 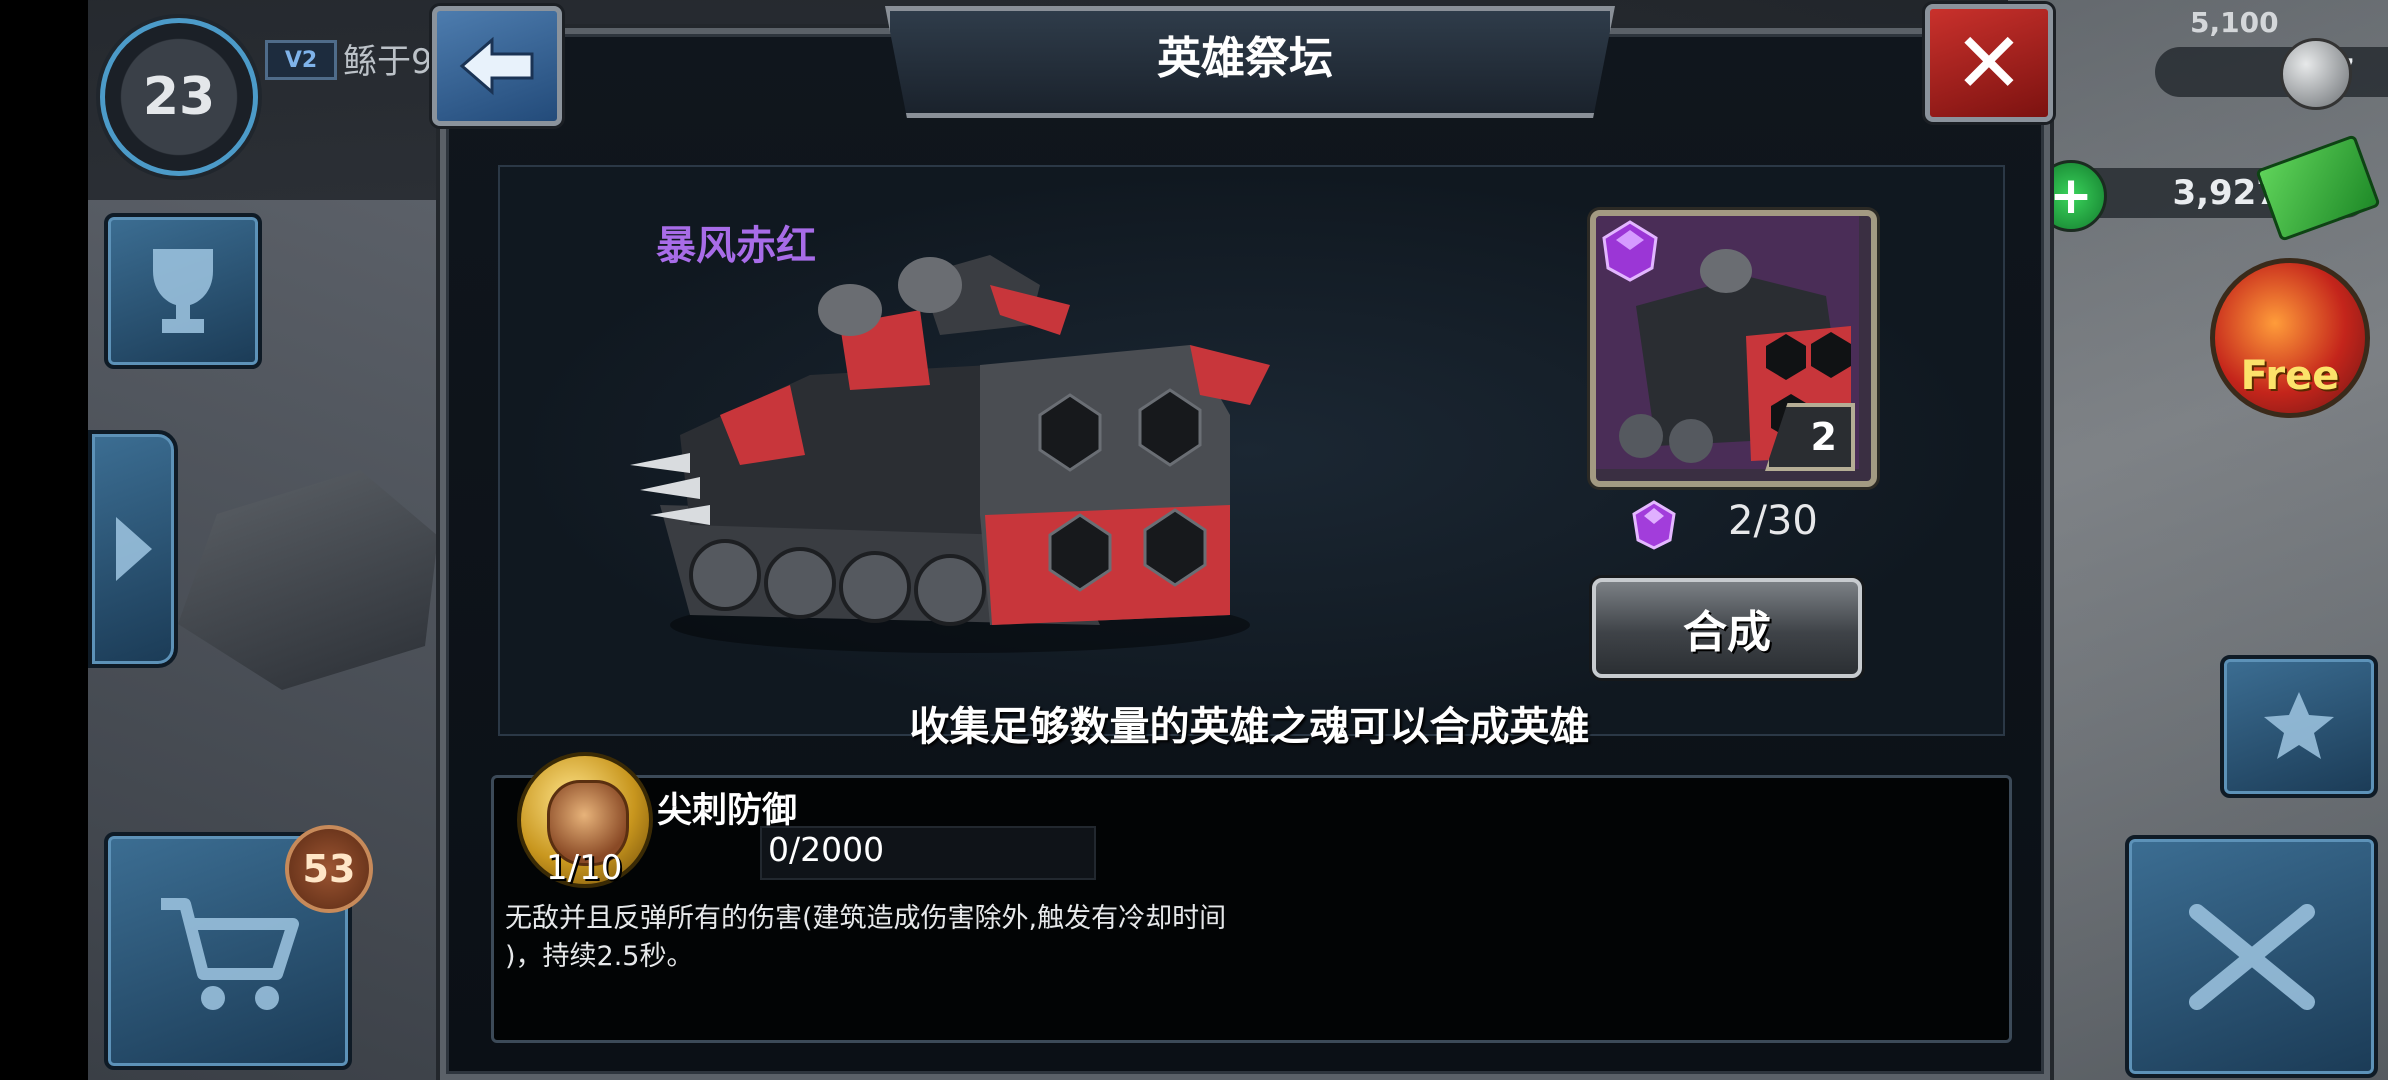 I want to click on rank-emblem-icon, so click(x=2299, y=726).